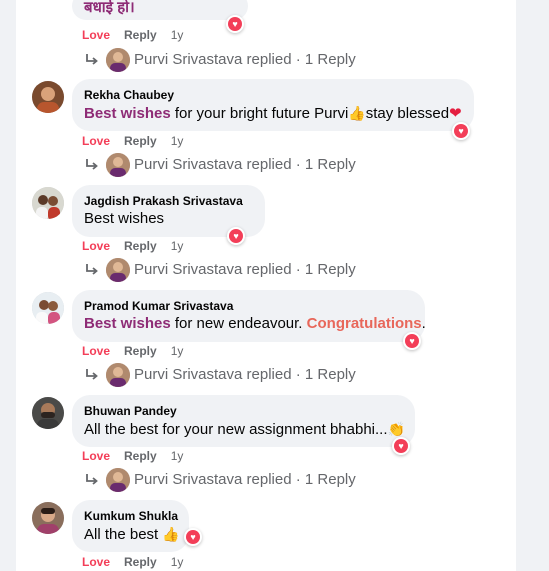  What do you see at coordinates (238, 323) in the screenshot?
I see `comment-text-part: for new endeavour.` at bounding box center [238, 323].